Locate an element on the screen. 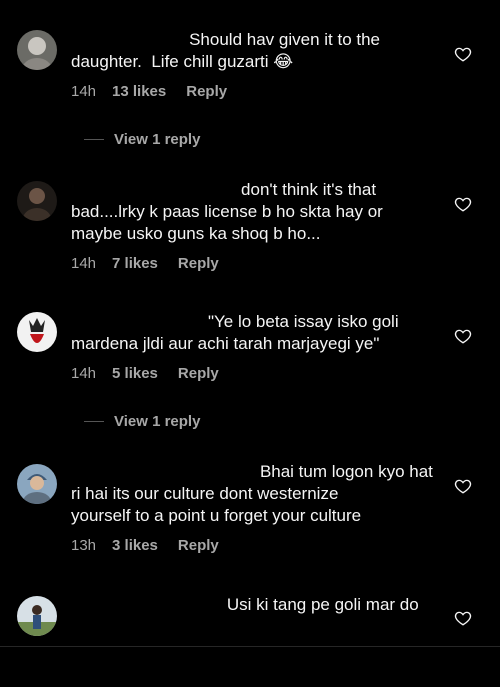 The width and height of the screenshot is (500, 687). comment-meta: 14h 13 likes Reply is located at coordinates (159, 91).